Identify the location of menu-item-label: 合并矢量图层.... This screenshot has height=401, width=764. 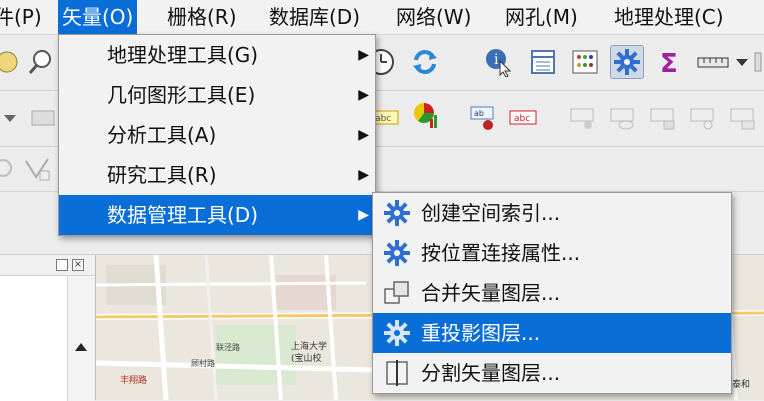
(491, 293).